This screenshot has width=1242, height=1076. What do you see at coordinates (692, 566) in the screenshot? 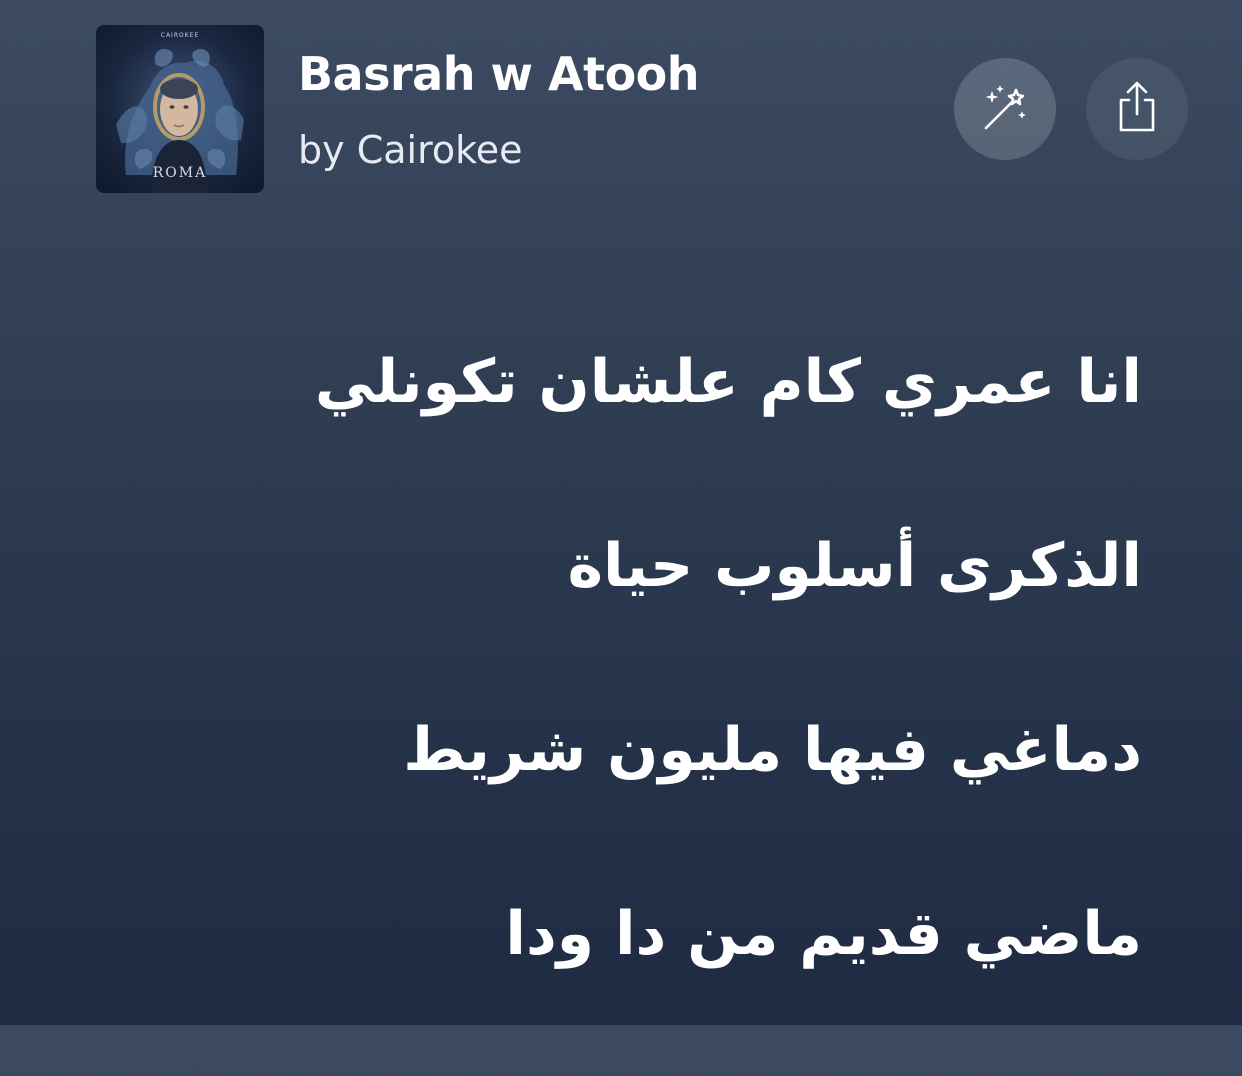
I see `lyric-line: الذكرى أسلوب حياة` at bounding box center [692, 566].